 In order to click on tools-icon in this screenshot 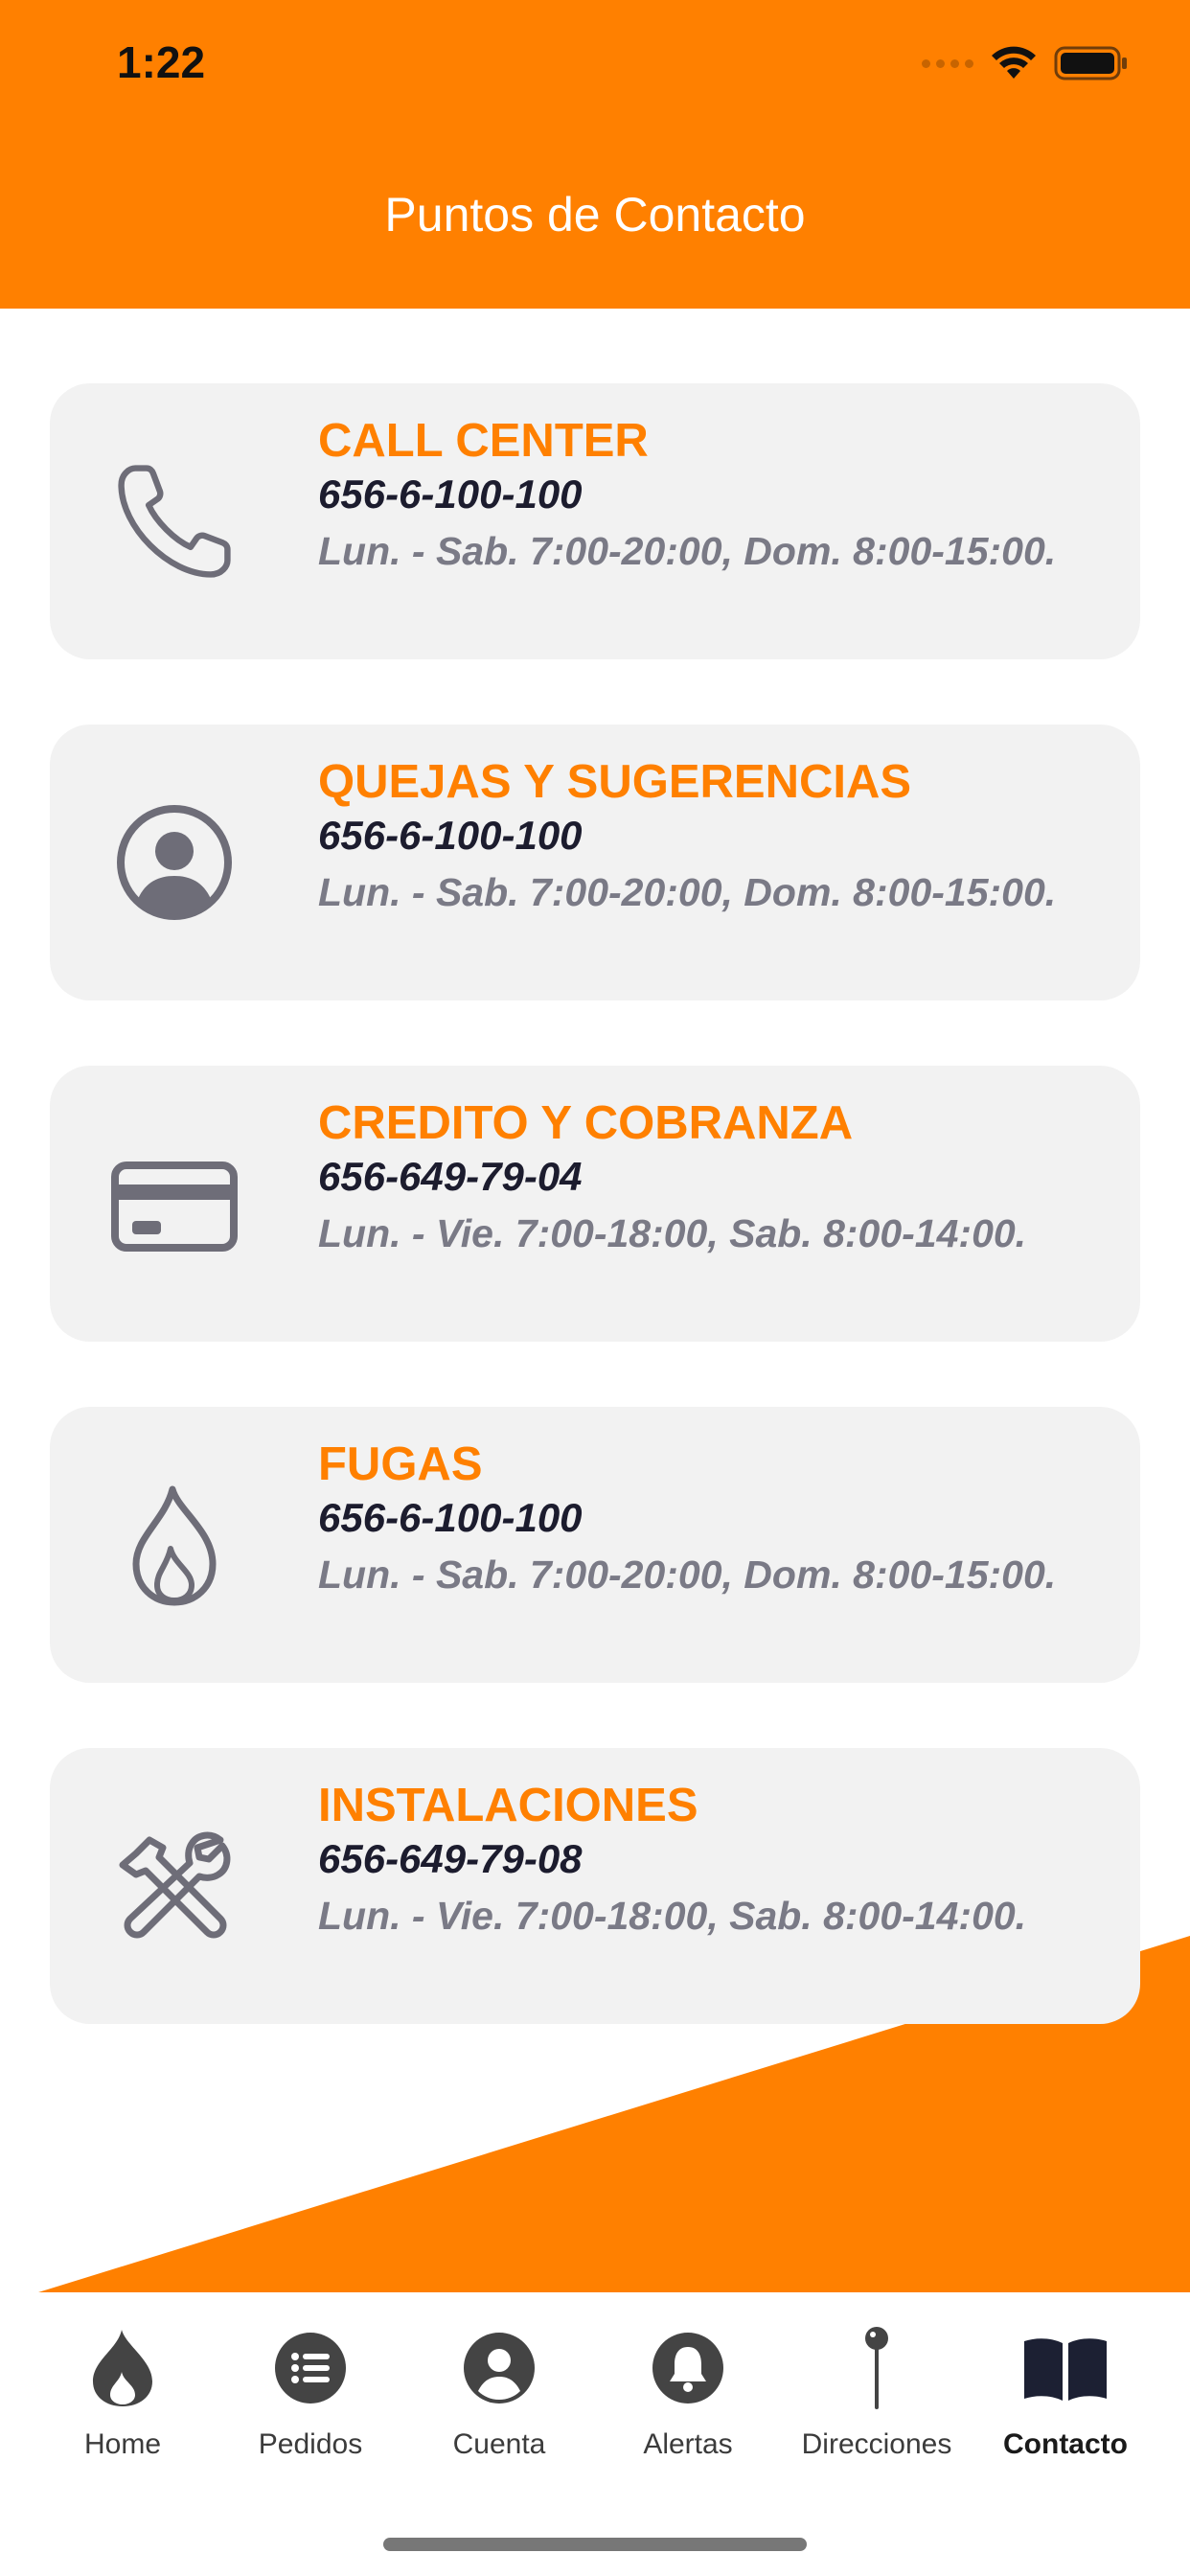, I will do `click(174, 1886)`.